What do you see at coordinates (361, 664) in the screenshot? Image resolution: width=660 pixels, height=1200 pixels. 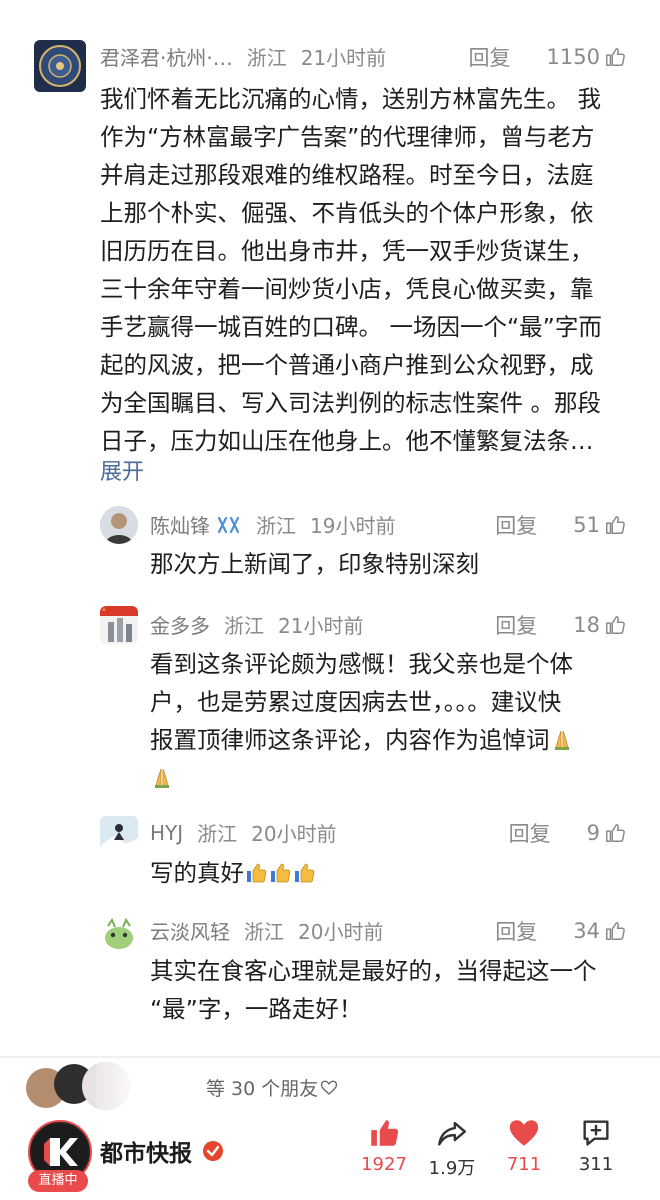 I see `text-line: 看到这条评论颇为感慨！我父亲也是个体` at bounding box center [361, 664].